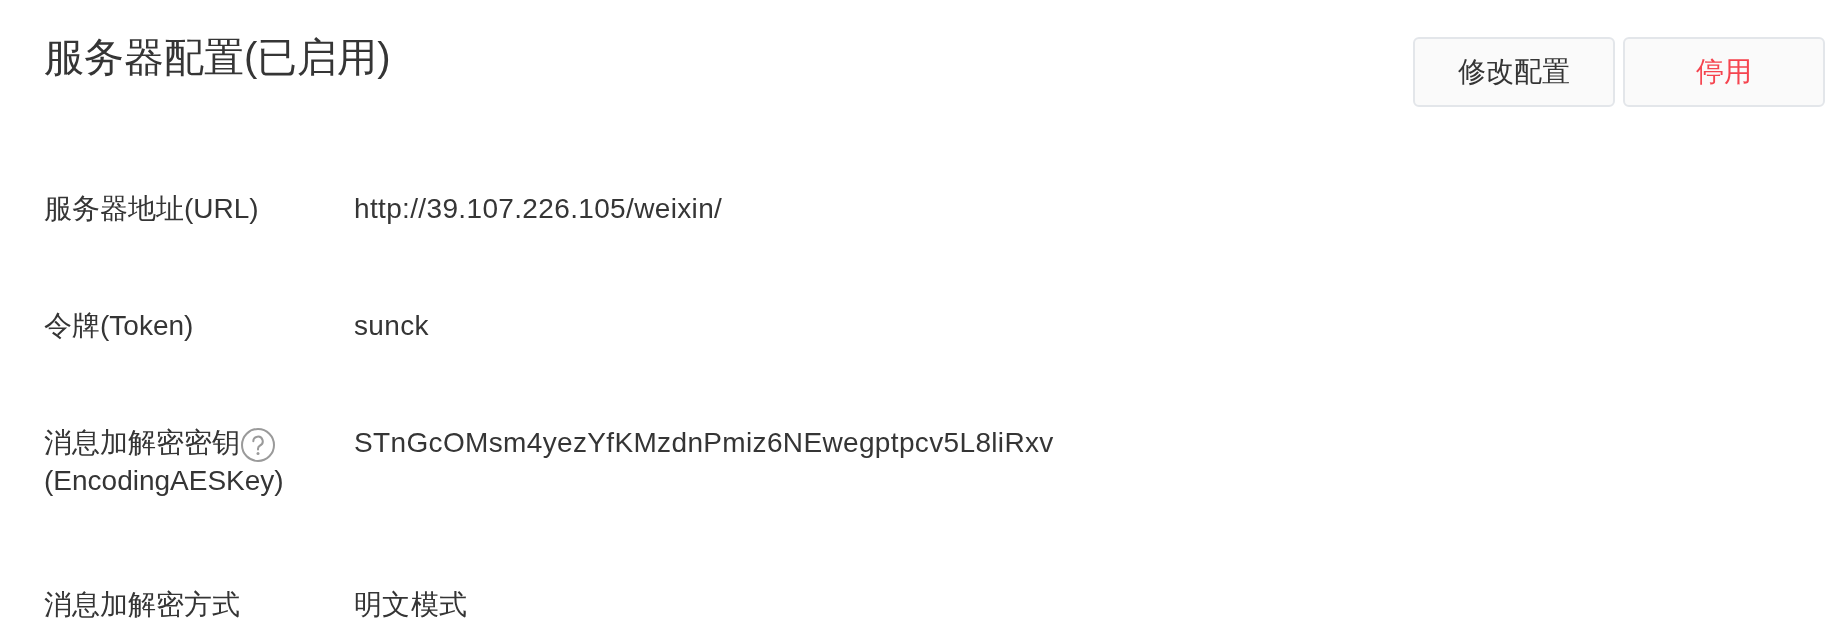  Describe the element at coordinates (164, 481) in the screenshot. I see `field-label-note: (EncodingAESKey)` at that location.